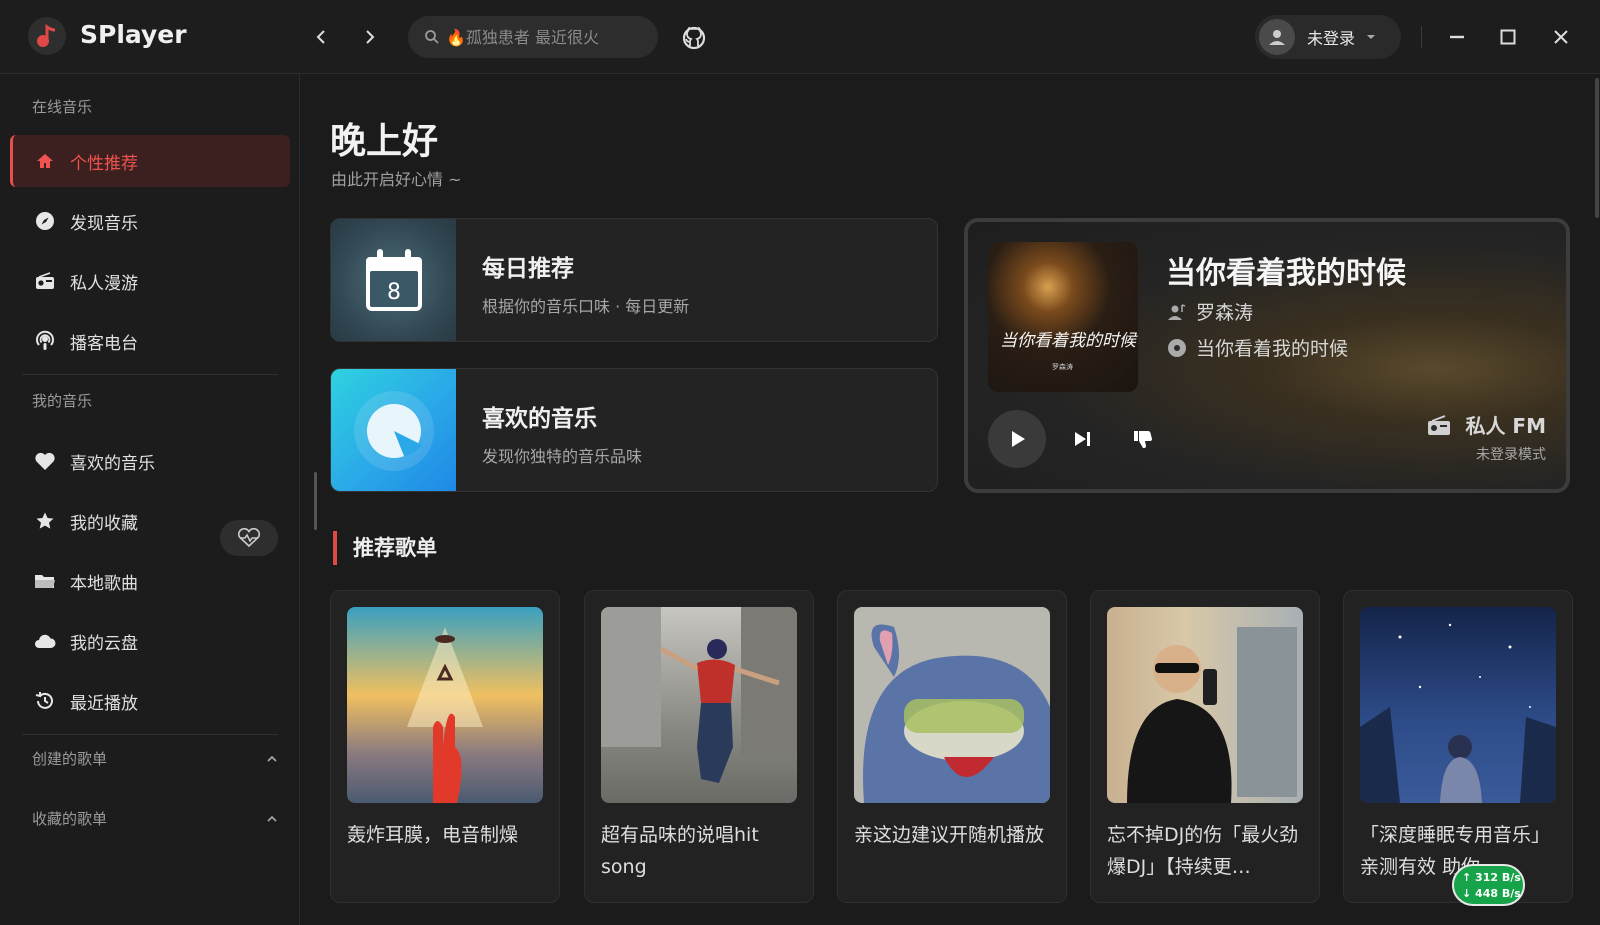 The height and width of the screenshot is (925, 1600). Describe the element at coordinates (949, 835) in the screenshot. I see `playlist-name: 亲这边建议开随机播放` at that location.